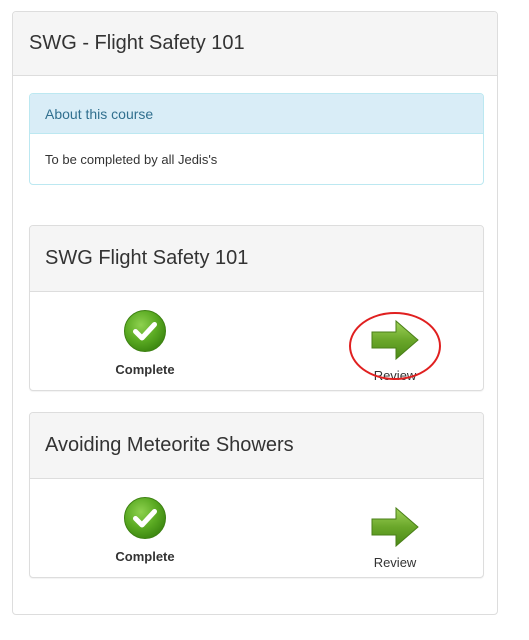 This screenshot has height=640, width=529. I want to click on module-title: SWG Flight Safety 101, so click(256, 259).